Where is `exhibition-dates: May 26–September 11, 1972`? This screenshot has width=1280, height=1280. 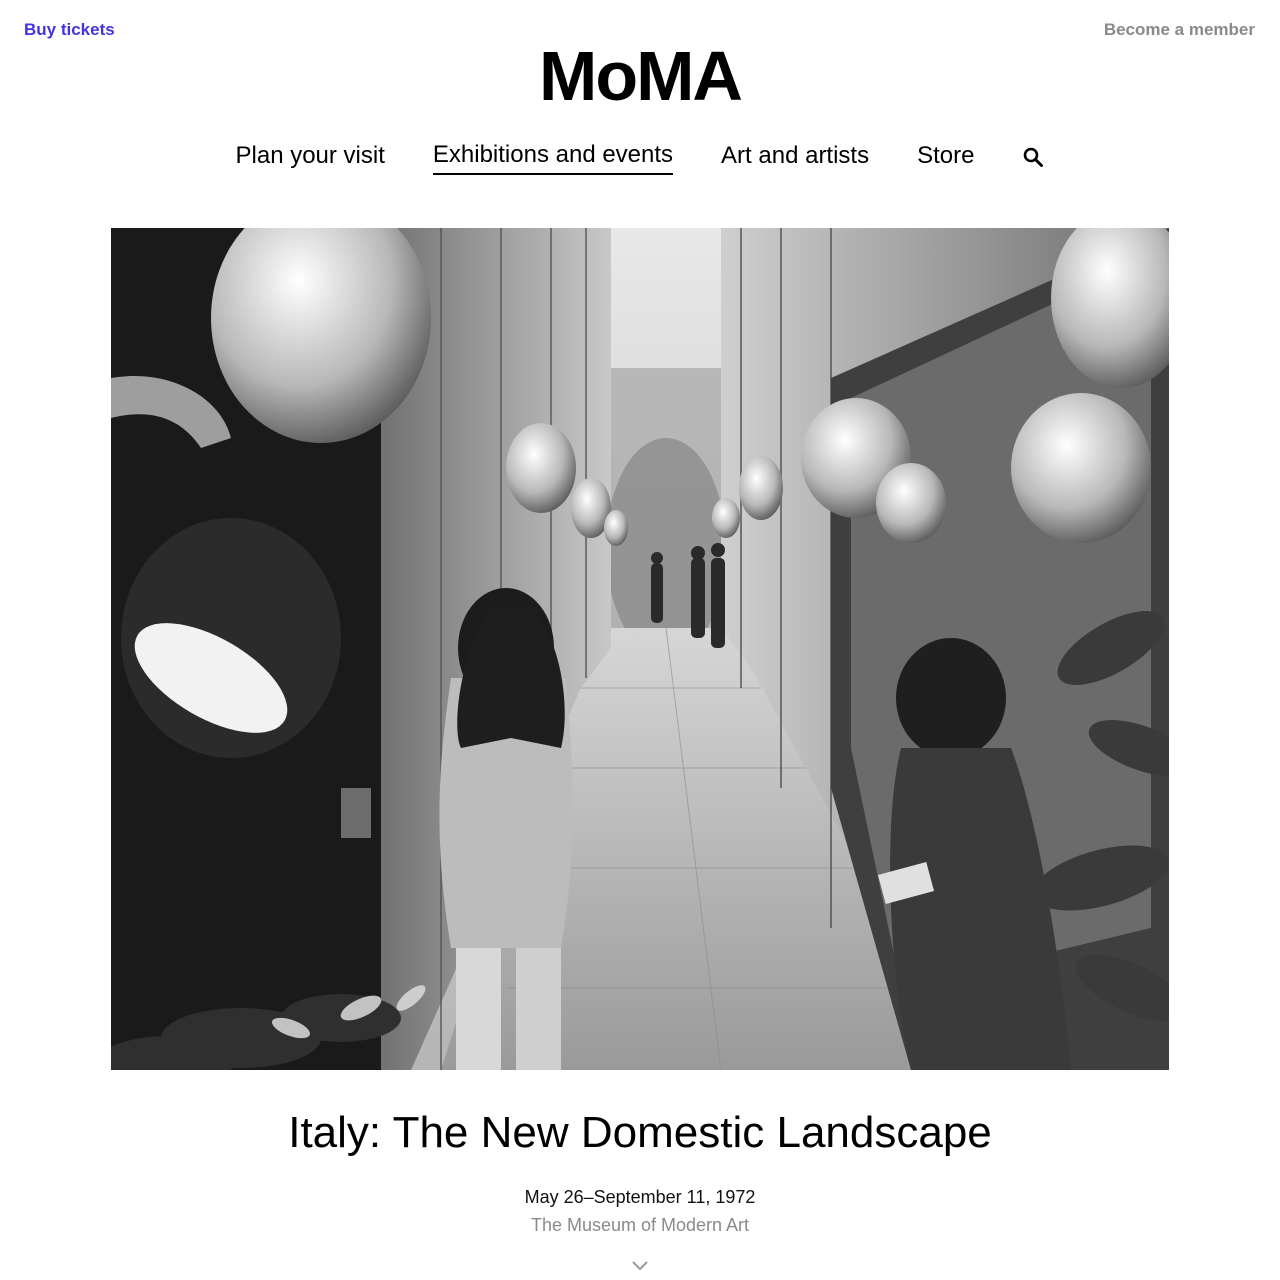
exhibition-dates: May 26–September 11, 1972 is located at coordinates (640, 1197).